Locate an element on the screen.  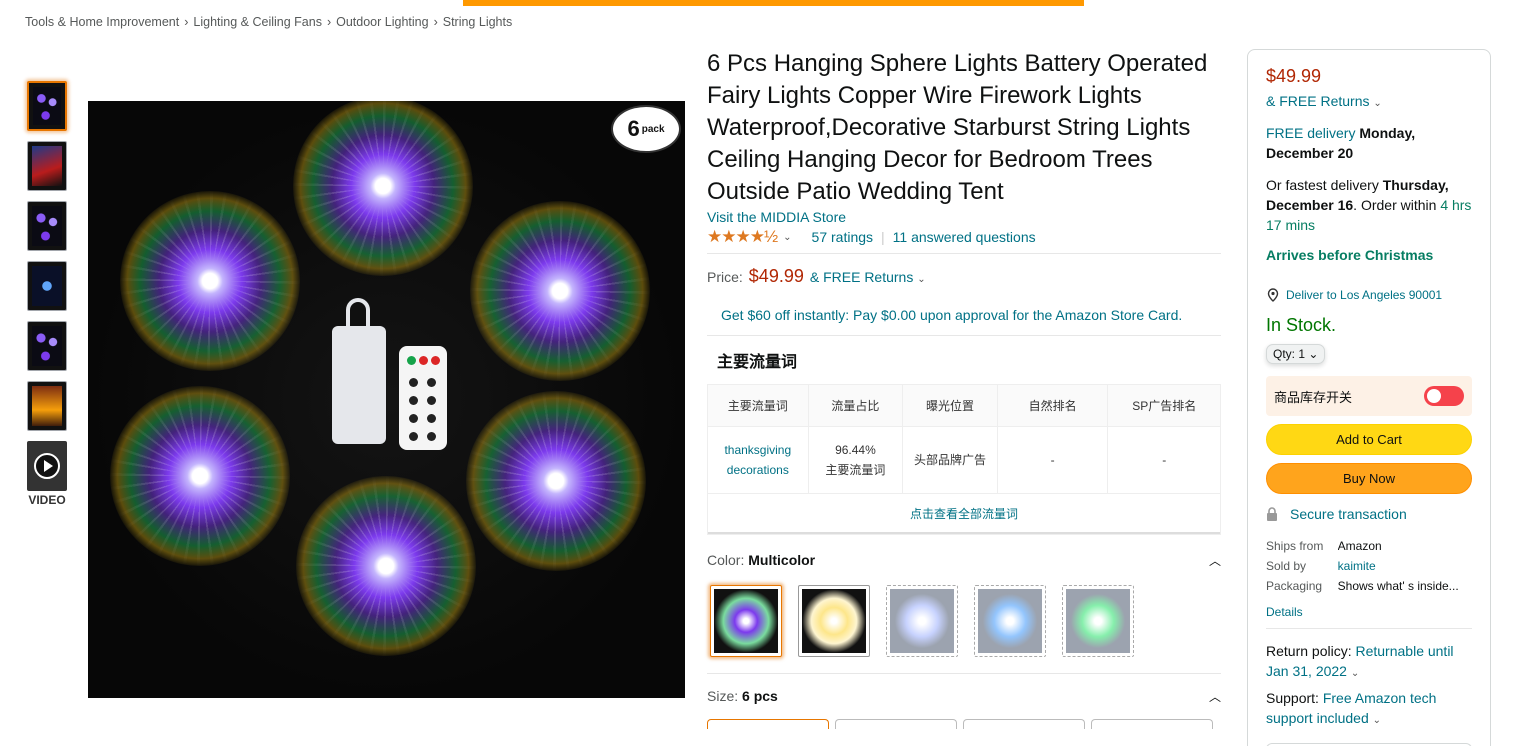
divider is located at coordinates (964, 253).